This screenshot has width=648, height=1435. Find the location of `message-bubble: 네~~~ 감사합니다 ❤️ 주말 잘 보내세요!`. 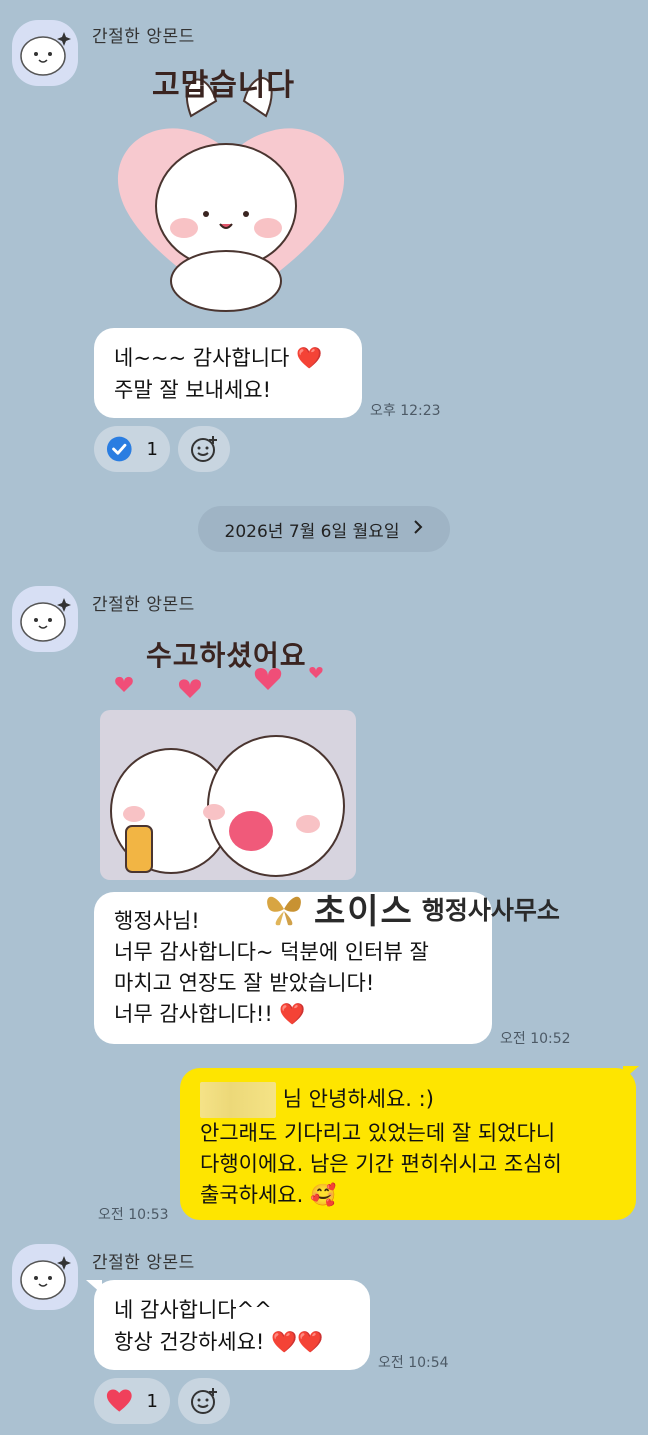

message-bubble: 네~~~ 감사합니다 ❤️ 주말 잘 보내세요! is located at coordinates (228, 373).